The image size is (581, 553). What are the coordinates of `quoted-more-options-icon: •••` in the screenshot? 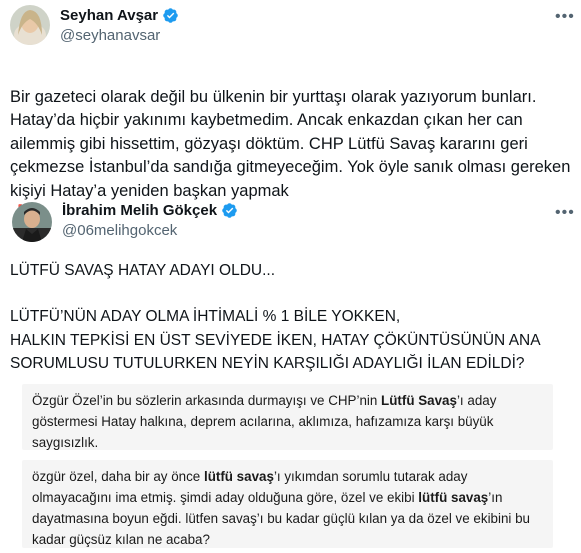 It's located at (565, 213).